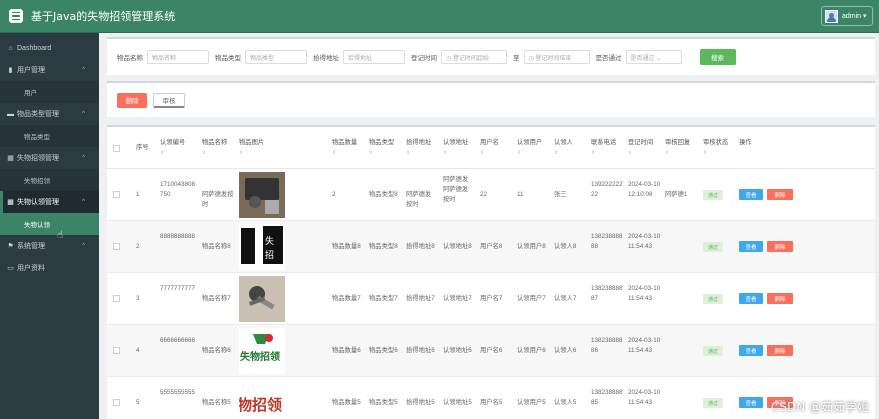 The height and width of the screenshot is (419, 879). Describe the element at coordinates (383, 350) in the screenshot. I see `cell-type: 物品类型6` at that location.